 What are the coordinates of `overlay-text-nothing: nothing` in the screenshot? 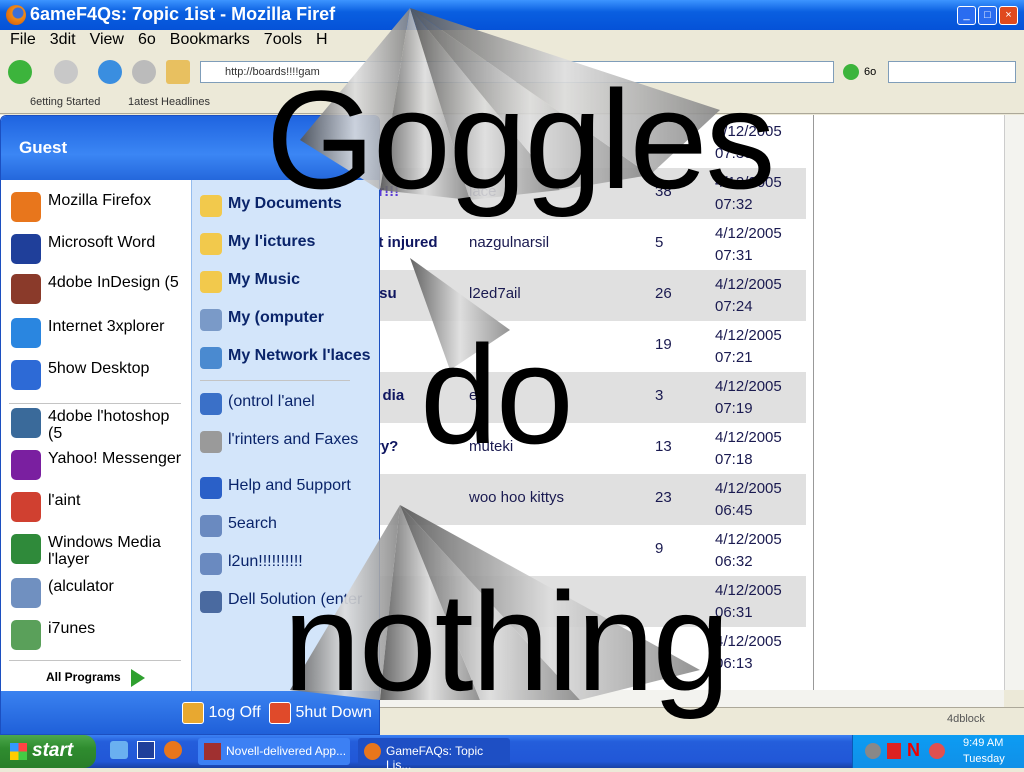 It's located at (506, 641).